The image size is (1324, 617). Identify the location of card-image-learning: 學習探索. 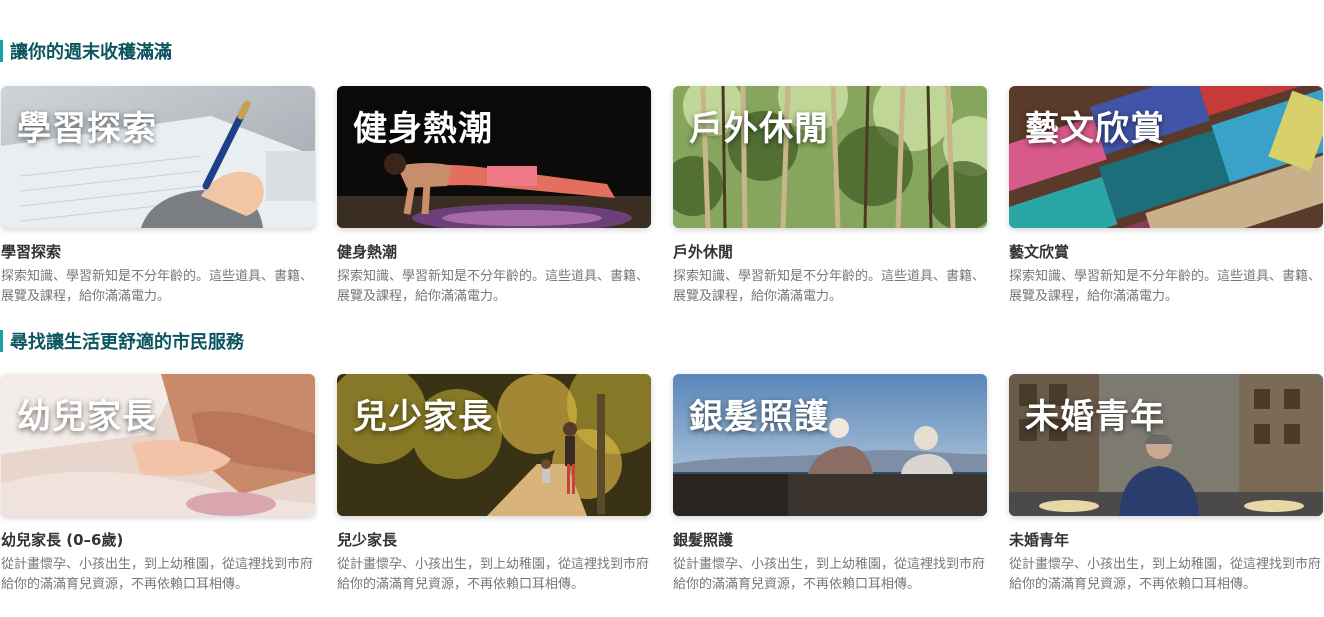
(158, 157).